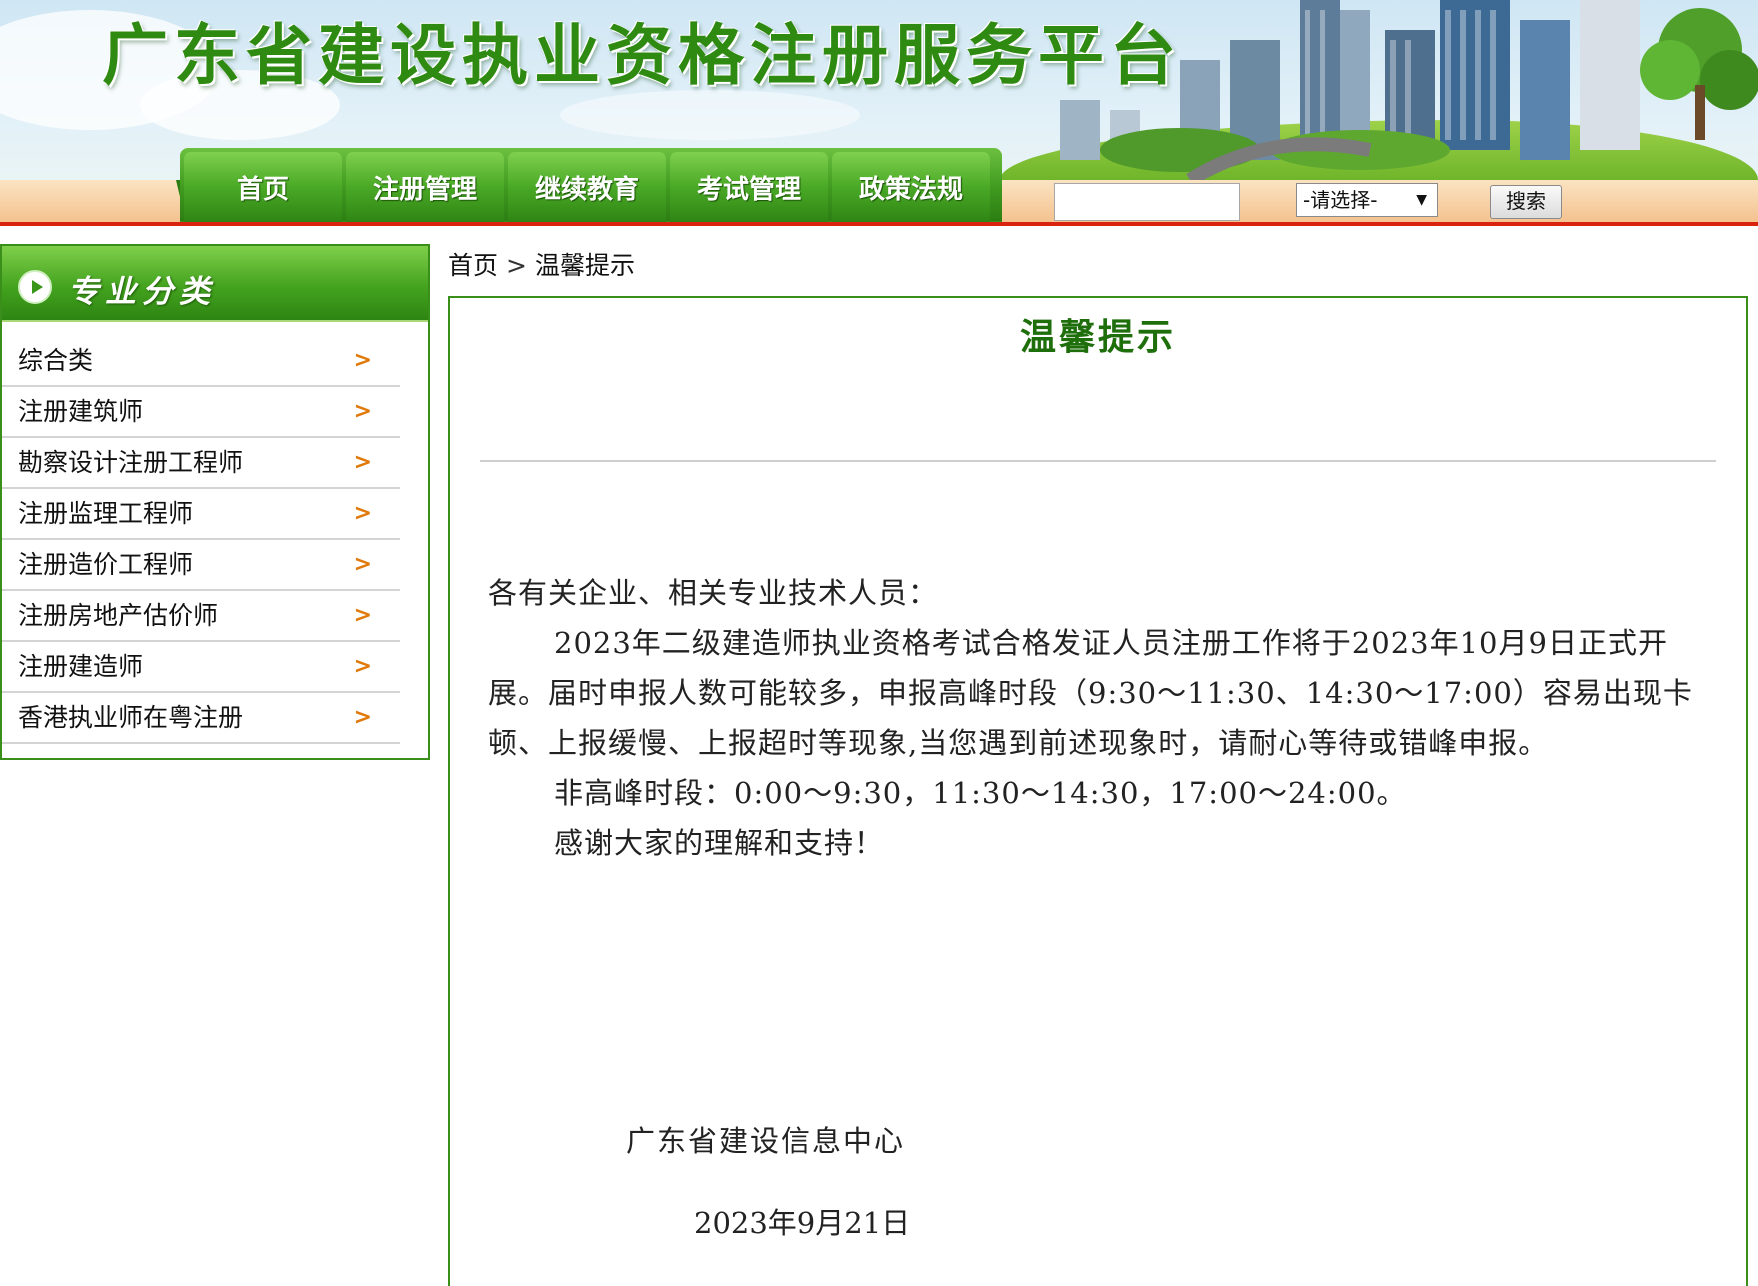 The image size is (1758, 1286). Describe the element at coordinates (766, 1141) in the screenshot. I see `signature-organization: 广东省建设信息中心` at that location.